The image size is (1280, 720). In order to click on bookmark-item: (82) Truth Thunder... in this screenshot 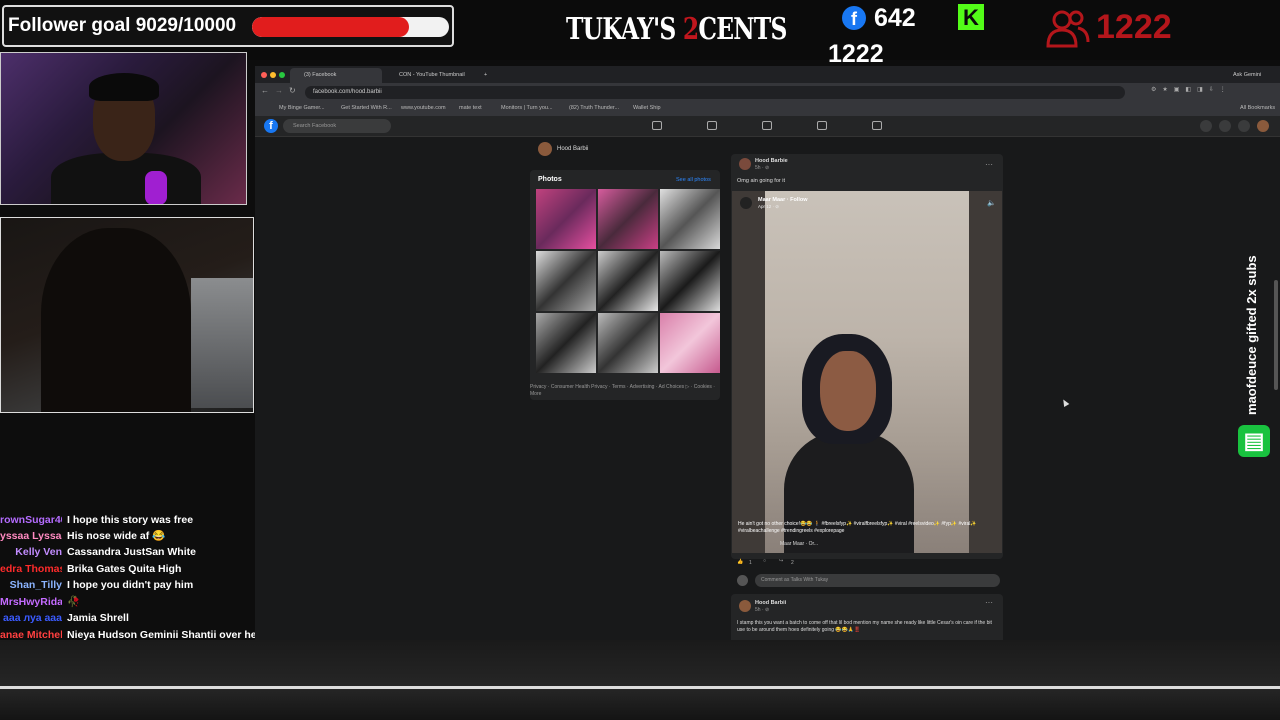, I will do `click(594, 108)`.